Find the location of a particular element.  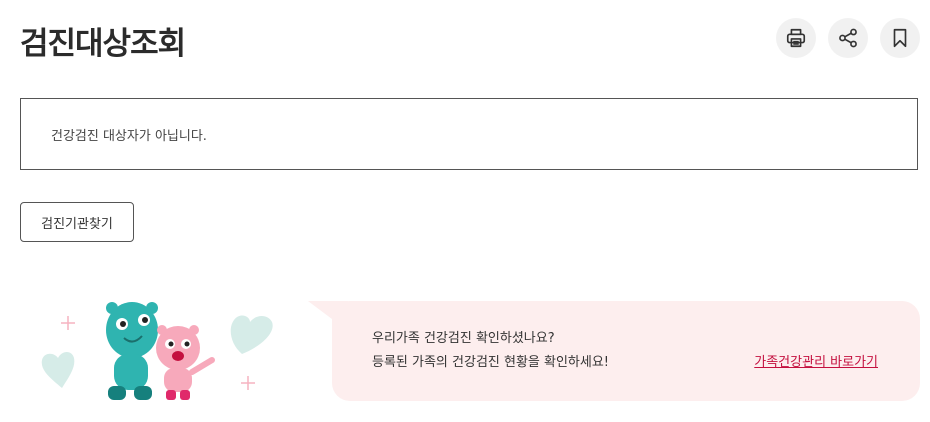

mascot-illustration is located at coordinates (157, 351).